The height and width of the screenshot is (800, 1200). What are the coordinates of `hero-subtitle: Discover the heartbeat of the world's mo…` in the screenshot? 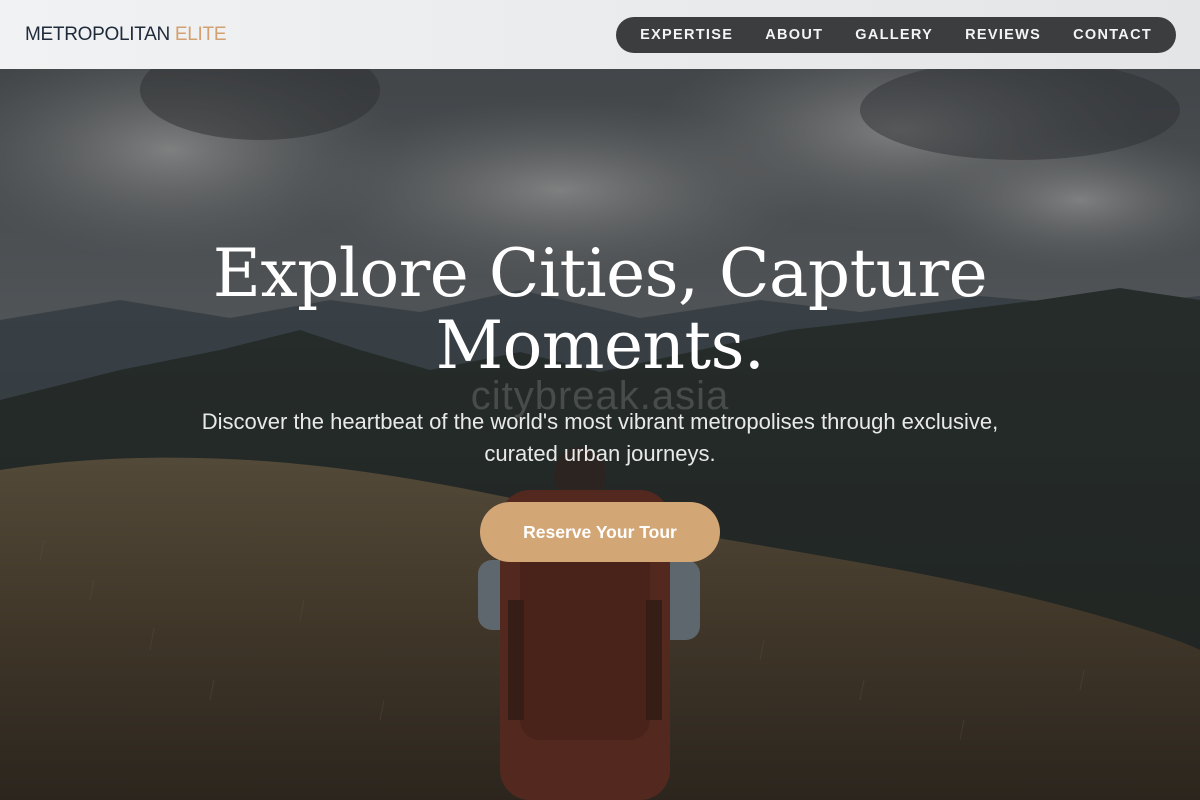 It's located at (600, 437).